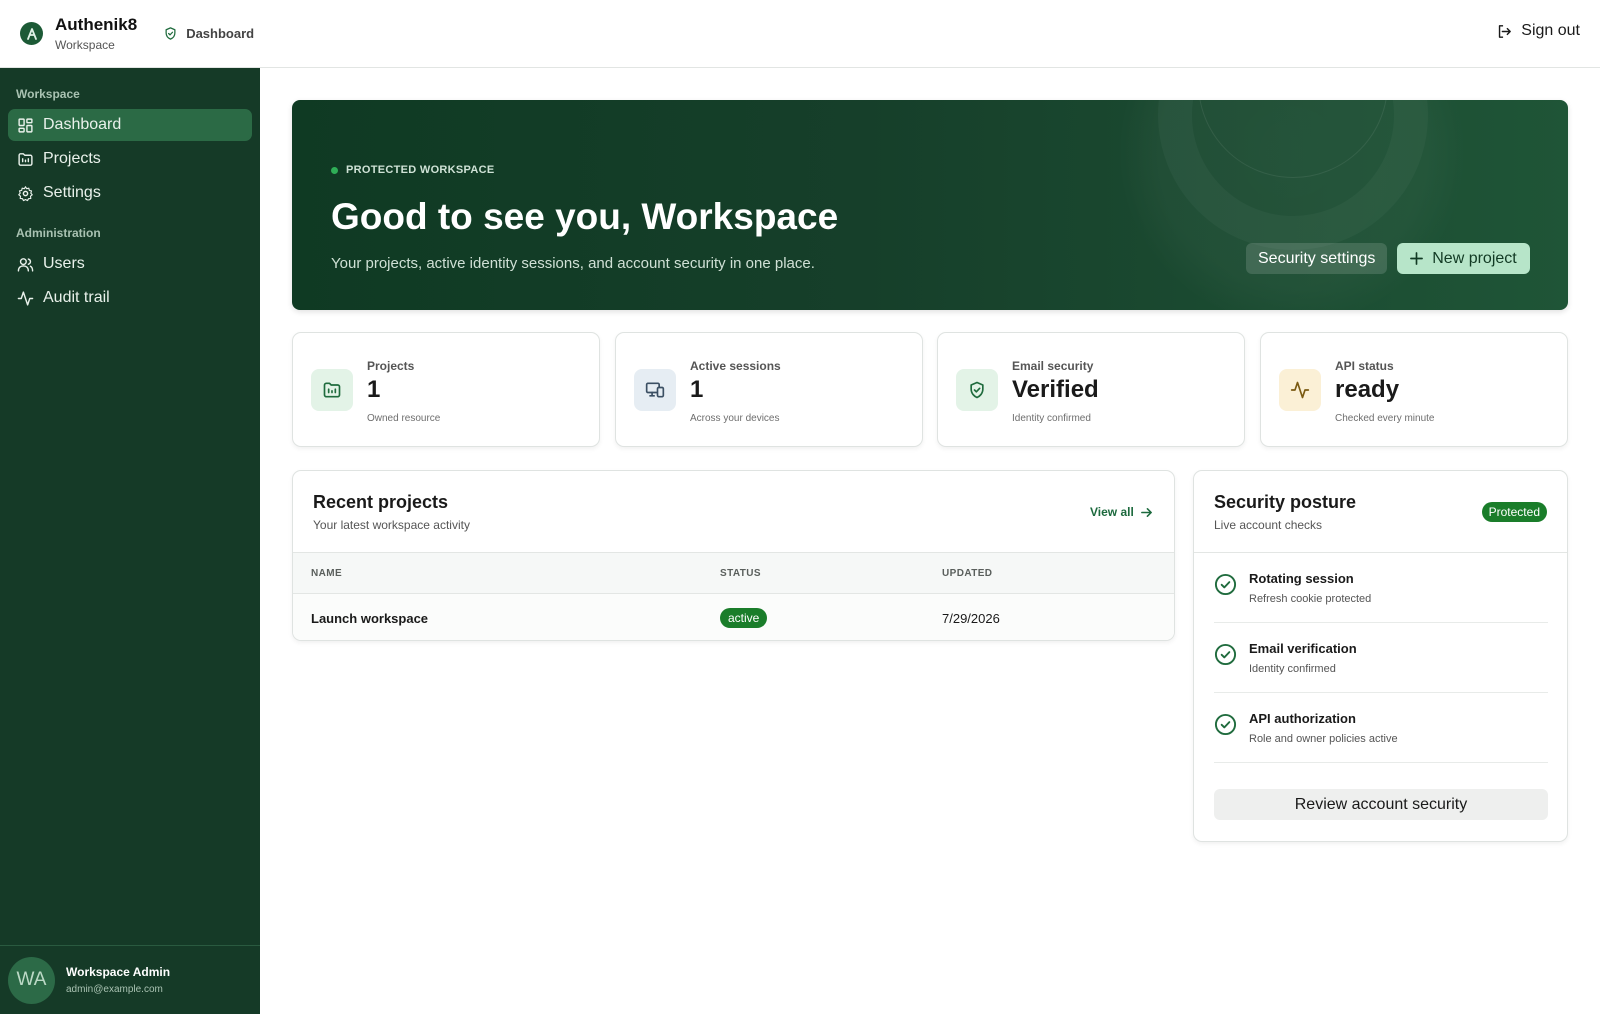 This screenshot has height=1014, width=1600. What do you see at coordinates (1323, 739) in the screenshot?
I see `check-subtitle: Role and owner policies active` at bounding box center [1323, 739].